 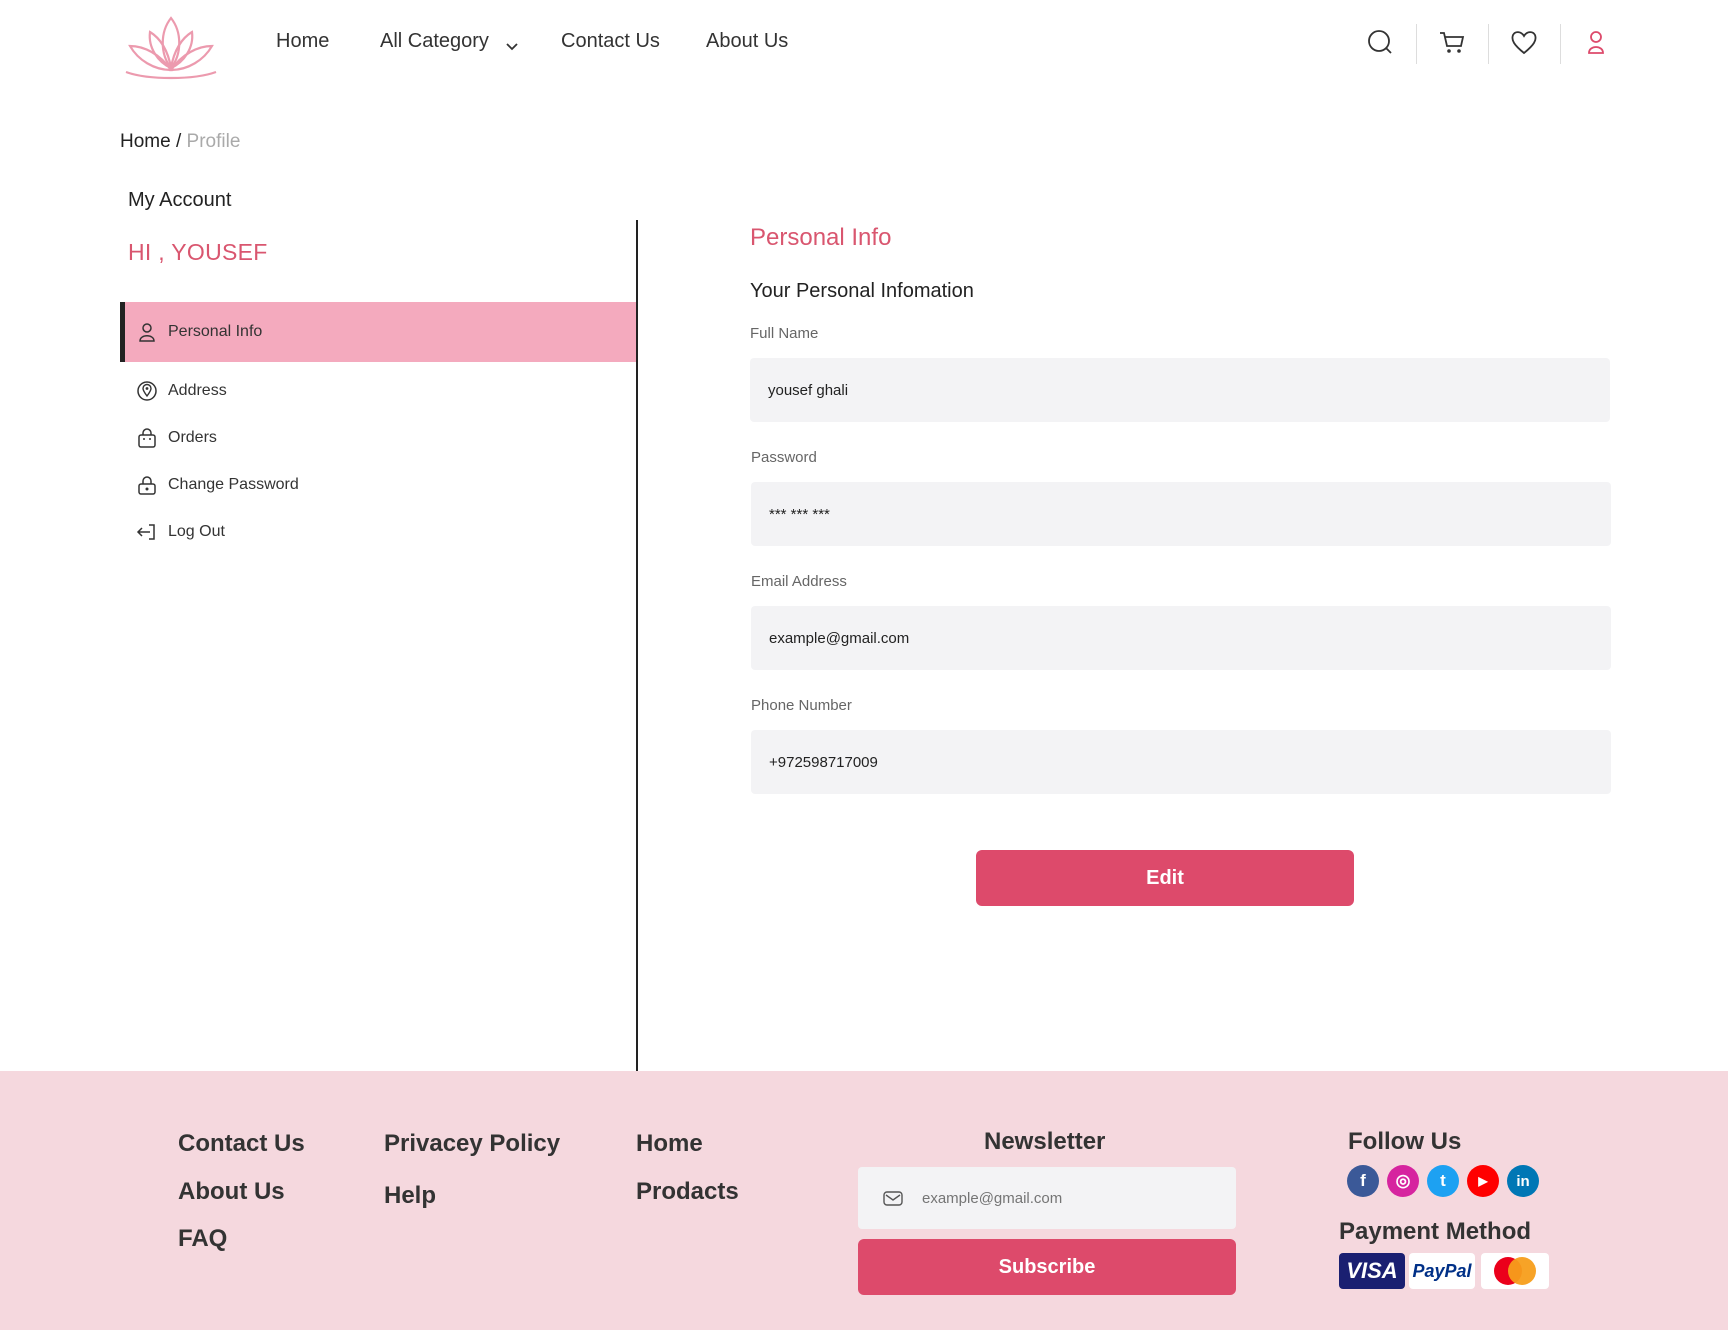 I want to click on linkedin-icon: in, so click(x=1523, y=1181).